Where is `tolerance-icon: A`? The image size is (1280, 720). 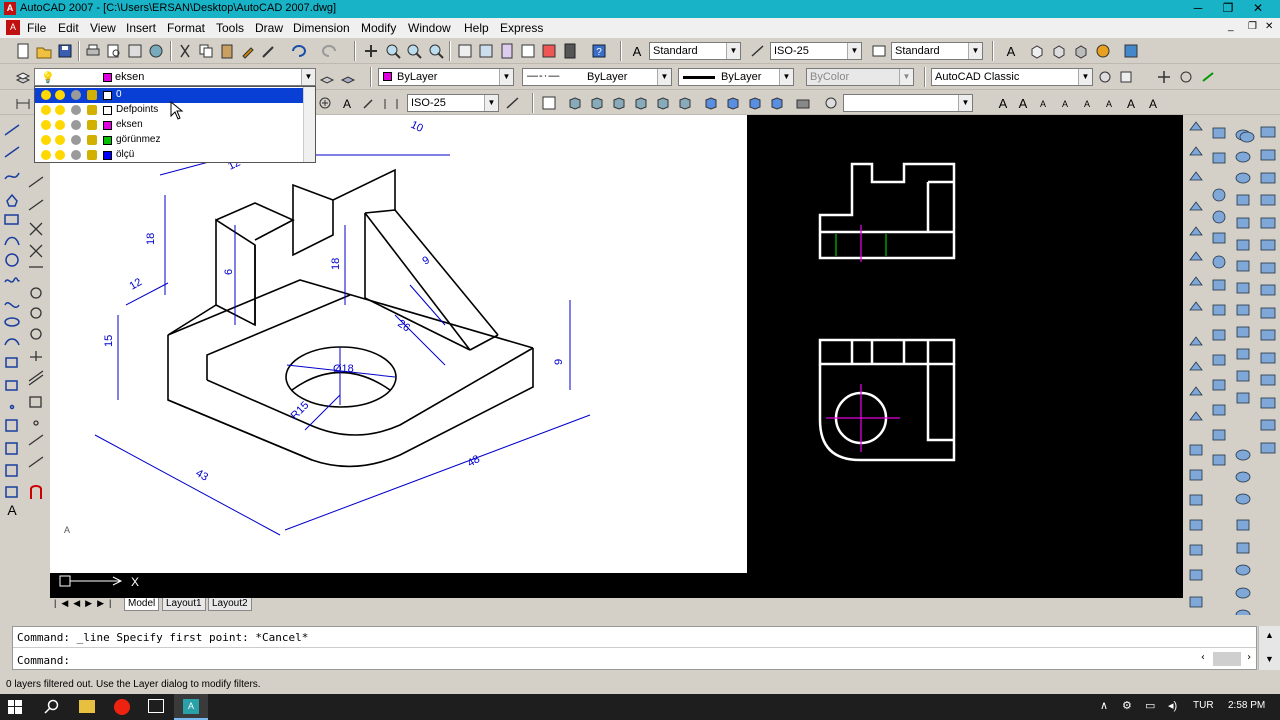
tolerance-icon: A is located at coordinates (347, 103).